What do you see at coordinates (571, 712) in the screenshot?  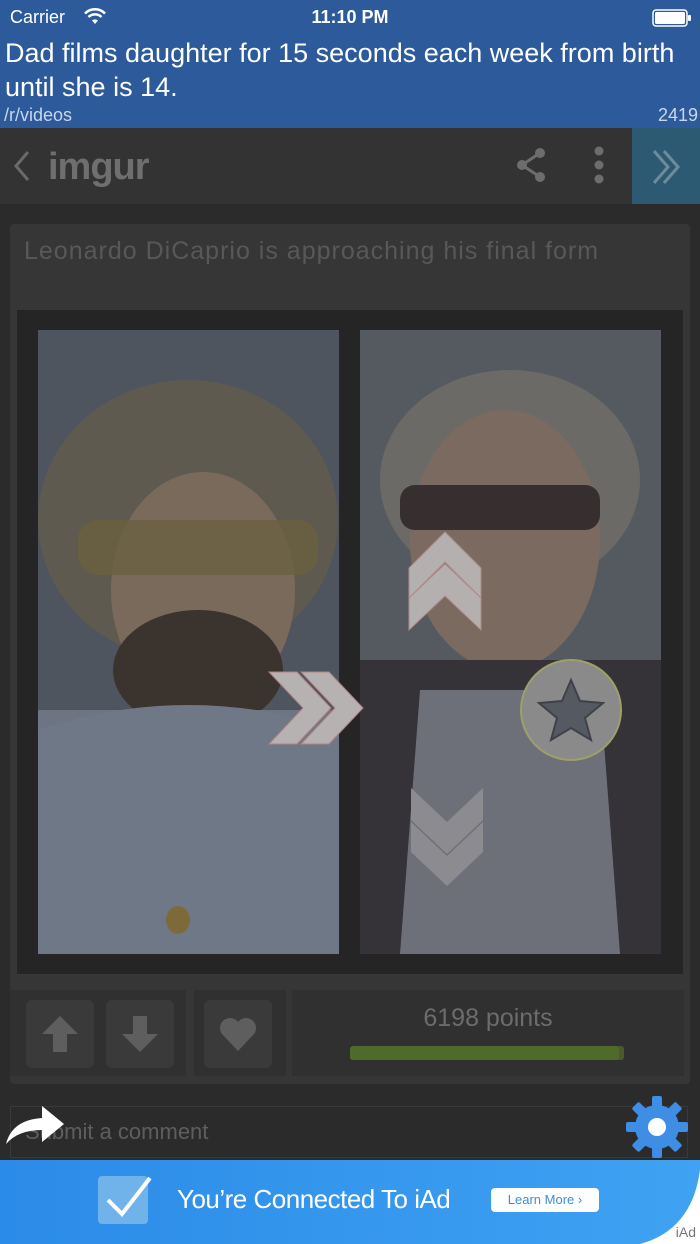 I see `star-icon` at bounding box center [571, 712].